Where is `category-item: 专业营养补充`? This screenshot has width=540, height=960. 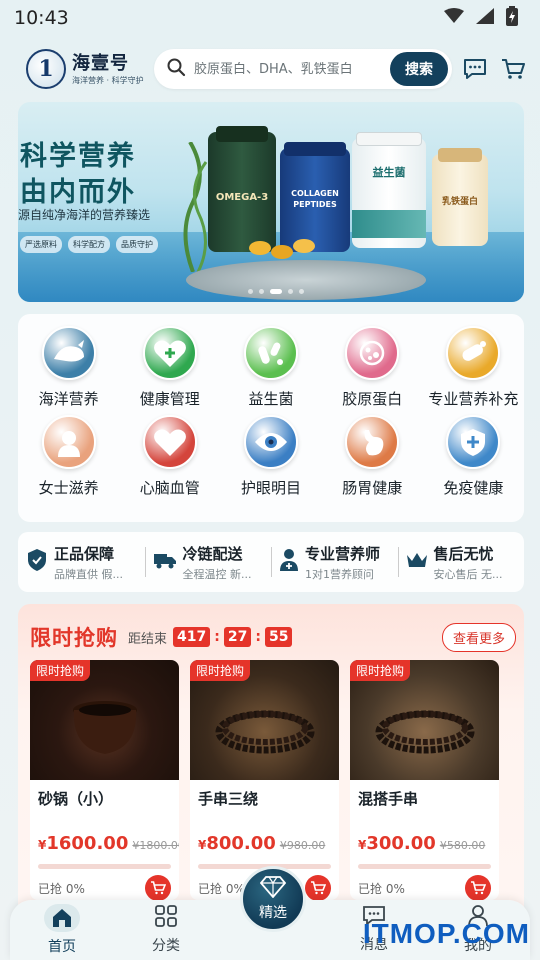
category-item: 专业营养补充 is located at coordinates (473, 367).